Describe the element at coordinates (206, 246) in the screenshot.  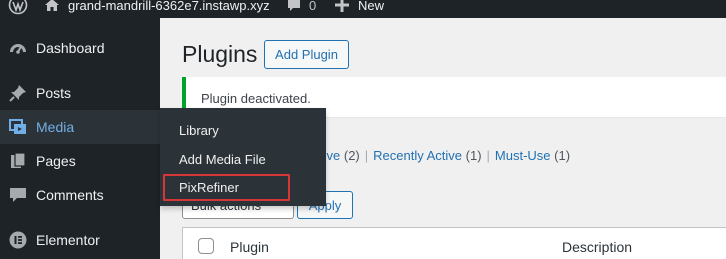
I see `select-all-checkbox` at that location.